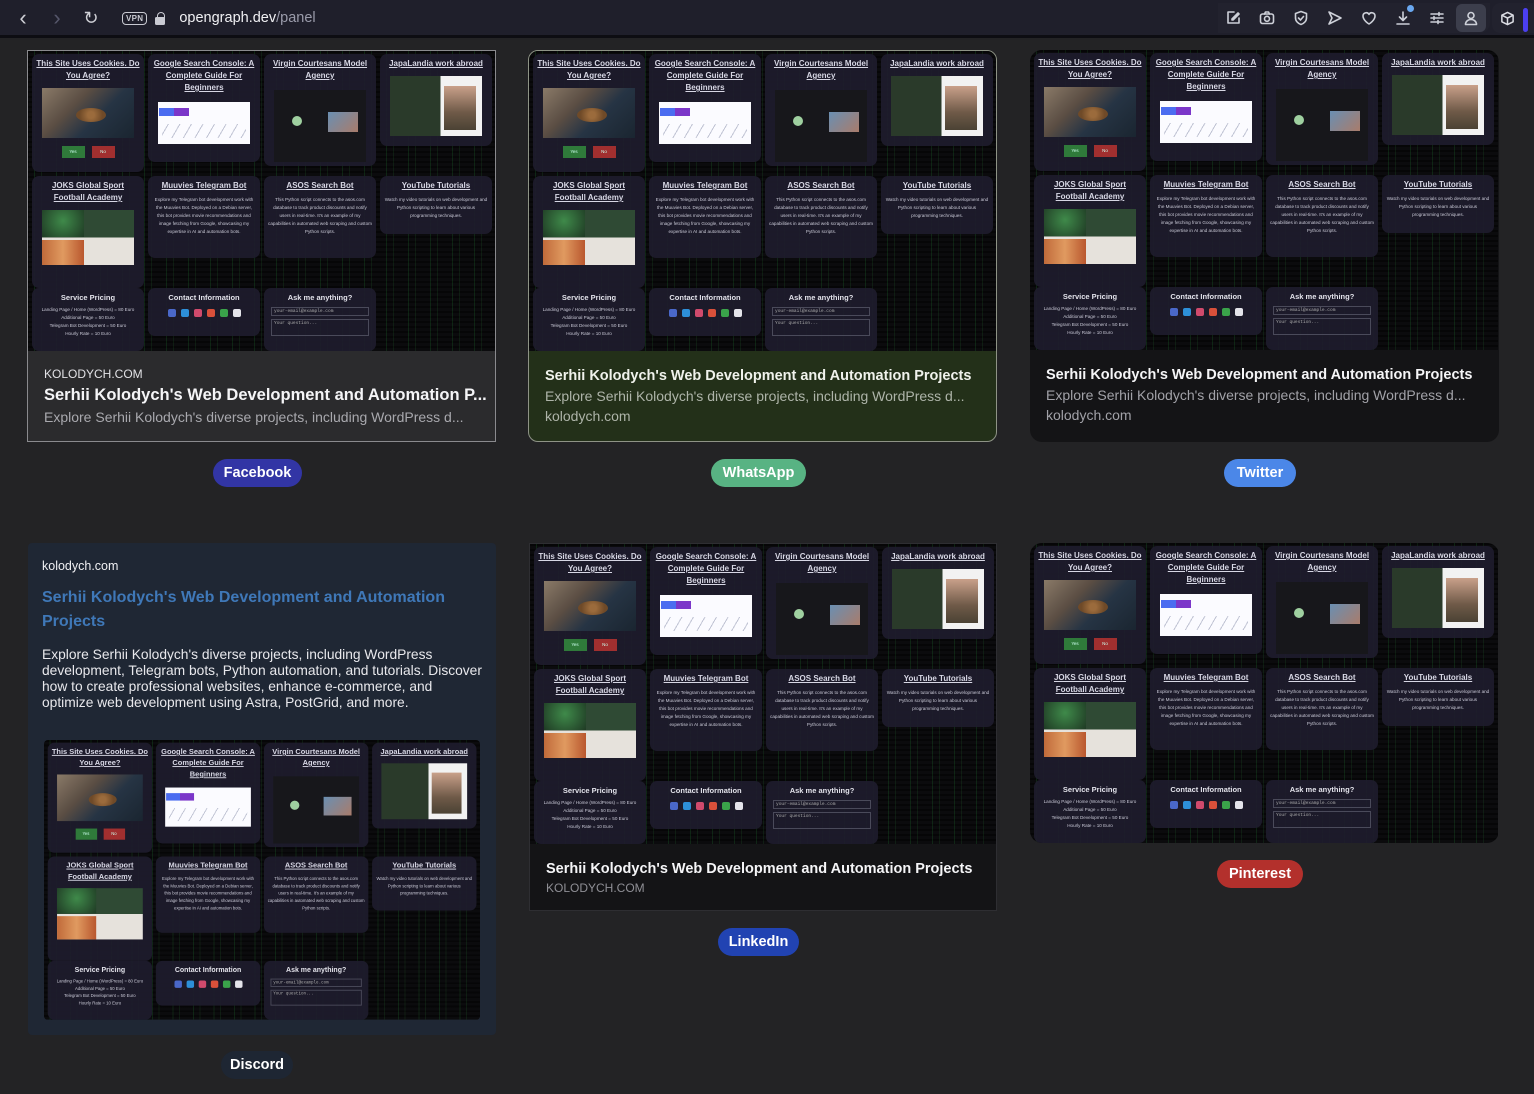 The width and height of the screenshot is (1534, 1094). Describe the element at coordinates (1513, 18) in the screenshot. I see `extensions-button` at that location.